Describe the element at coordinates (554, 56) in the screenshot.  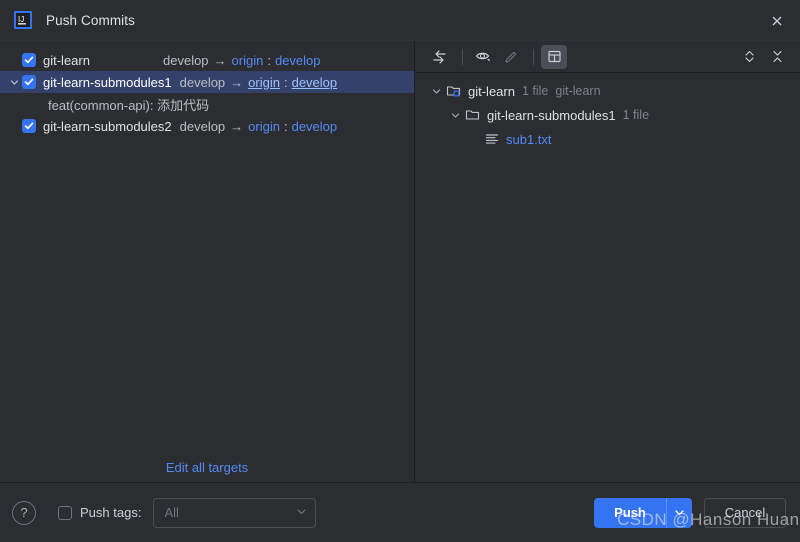
I see `group-by-panel-icon` at that location.